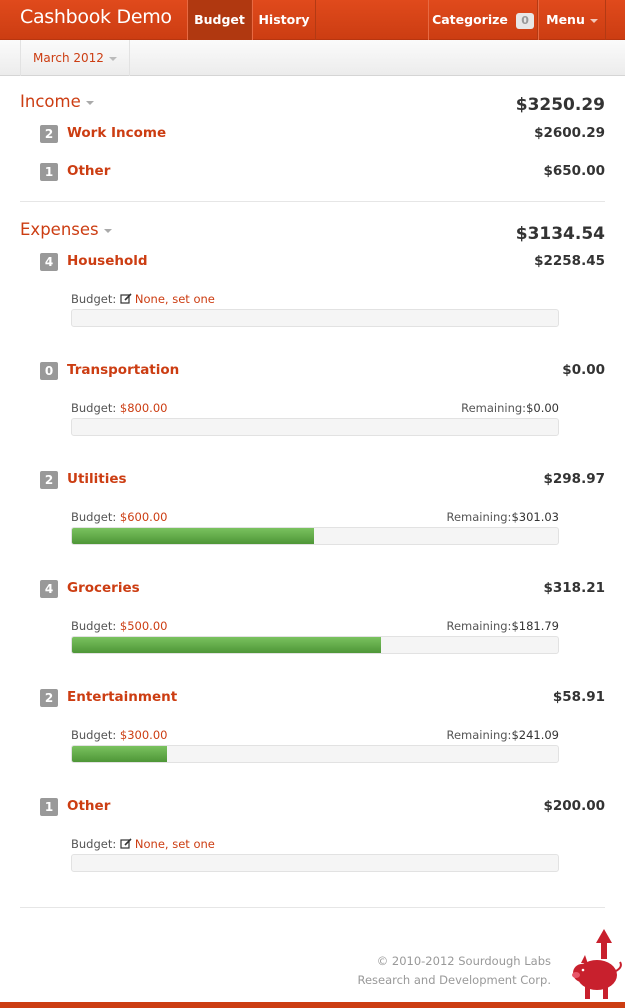 Image resolution: width=625 pixels, height=1008 pixels. I want to click on remaining: Remaining:$0.00, so click(510, 408).